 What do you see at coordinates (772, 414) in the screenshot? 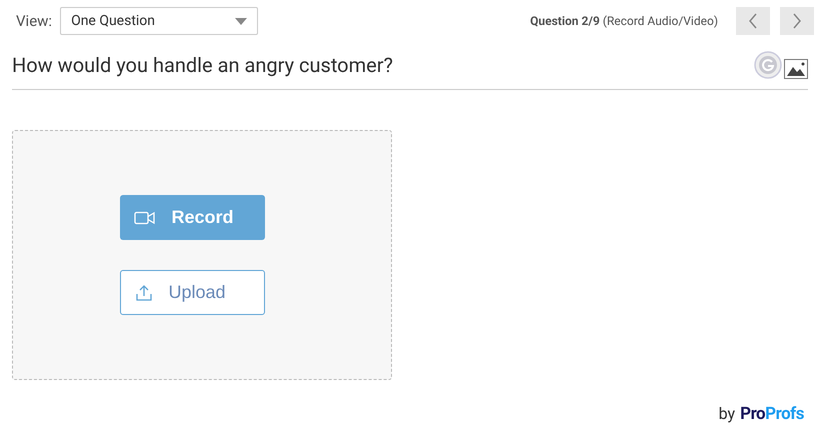
I see `brand-logo: ProProfs` at bounding box center [772, 414].